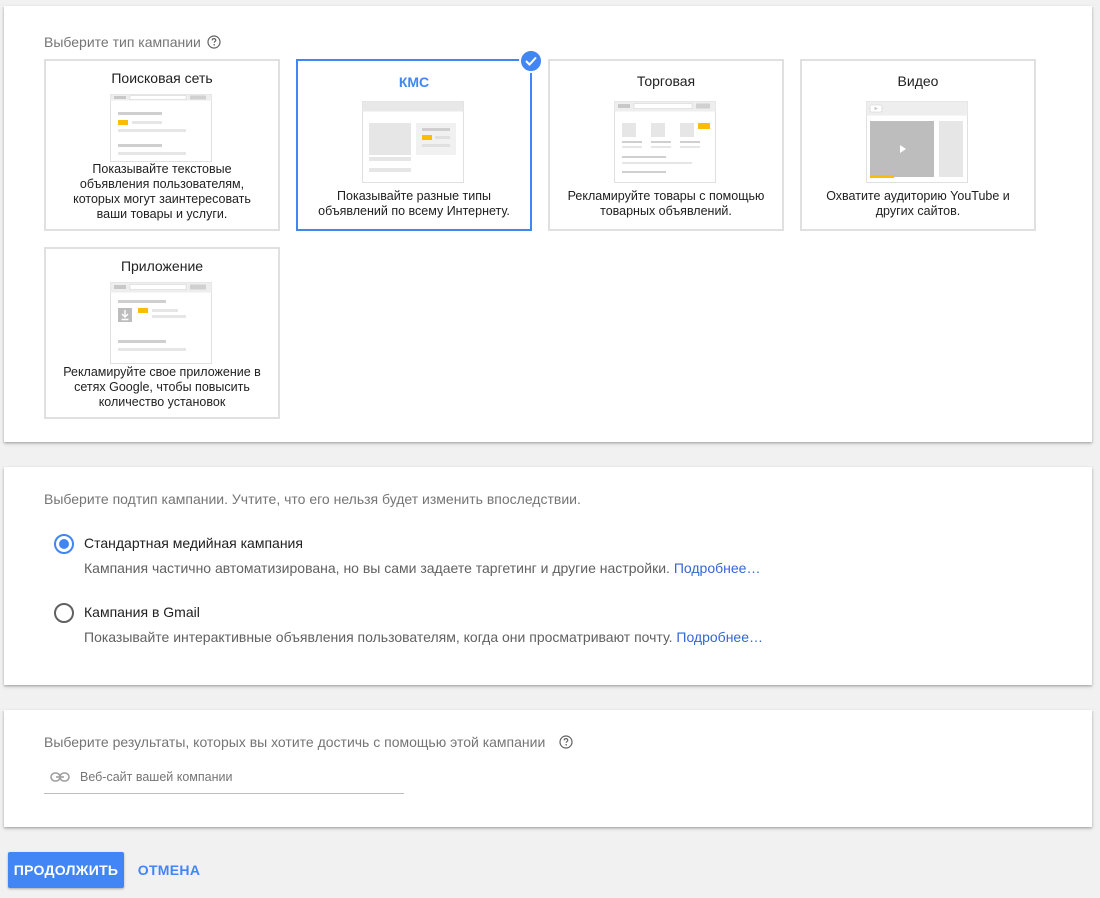  I want to click on radio-button, so click(64, 613).